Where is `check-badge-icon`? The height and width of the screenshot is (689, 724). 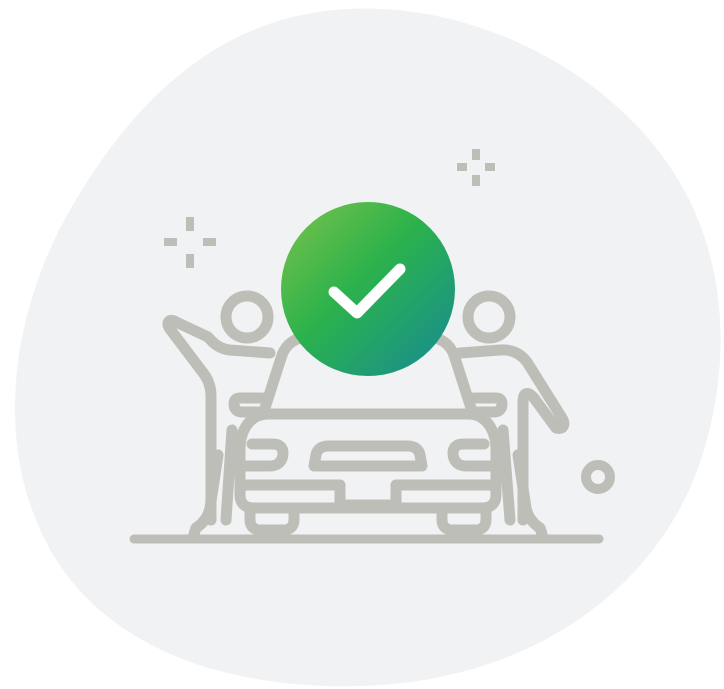 check-badge-icon is located at coordinates (368, 289).